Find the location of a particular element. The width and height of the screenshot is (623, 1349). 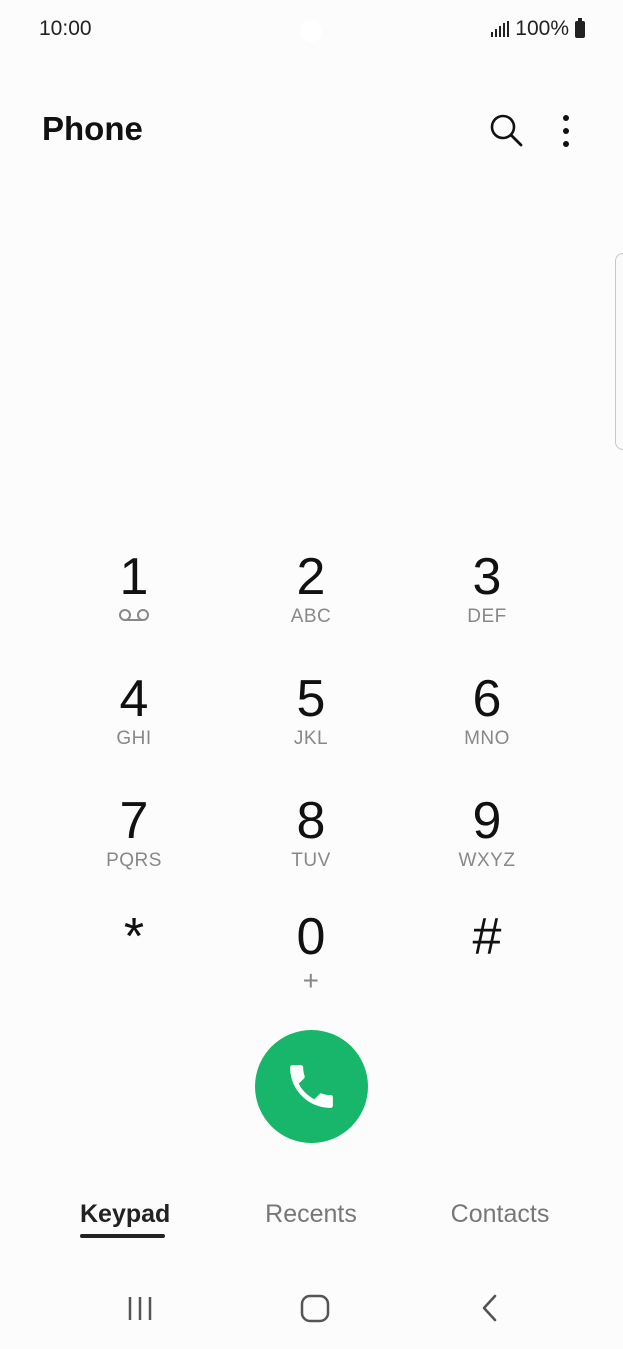

back-button is located at coordinates (490, 1310).